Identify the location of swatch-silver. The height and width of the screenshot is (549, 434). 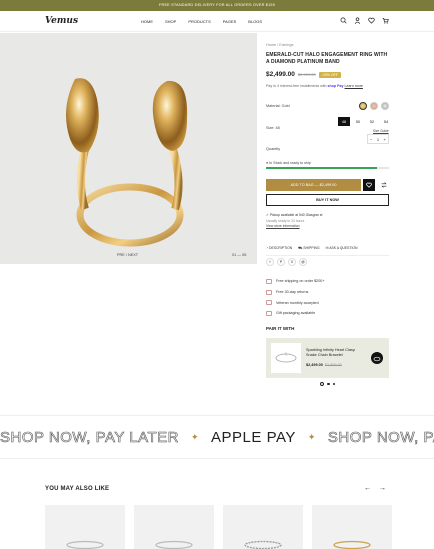
(385, 106).